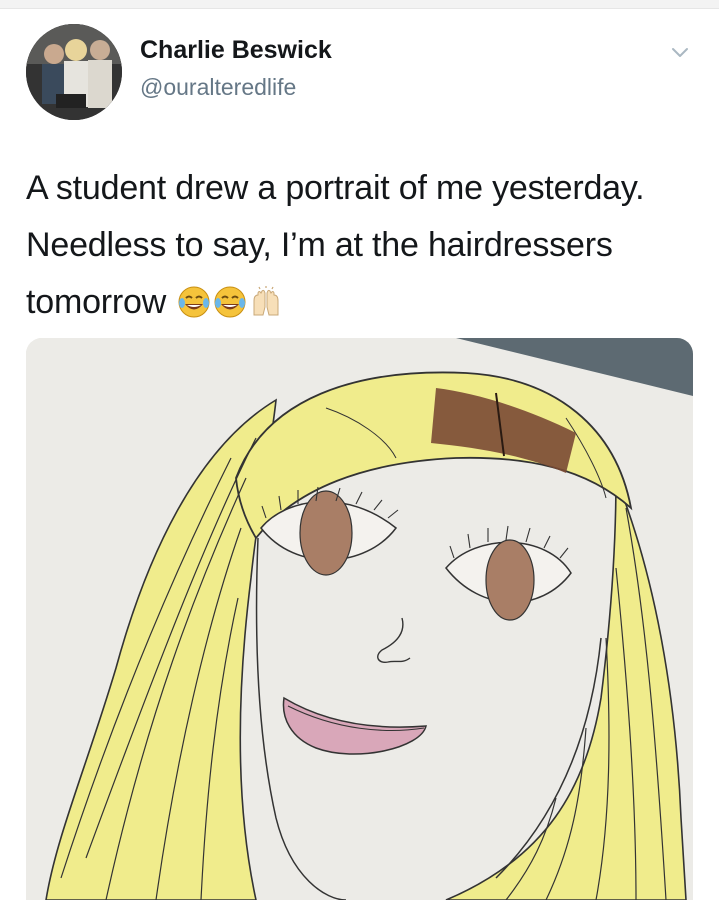 This screenshot has height=900, width=719. I want to click on display-name: Charlie Beswick, so click(236, 50).